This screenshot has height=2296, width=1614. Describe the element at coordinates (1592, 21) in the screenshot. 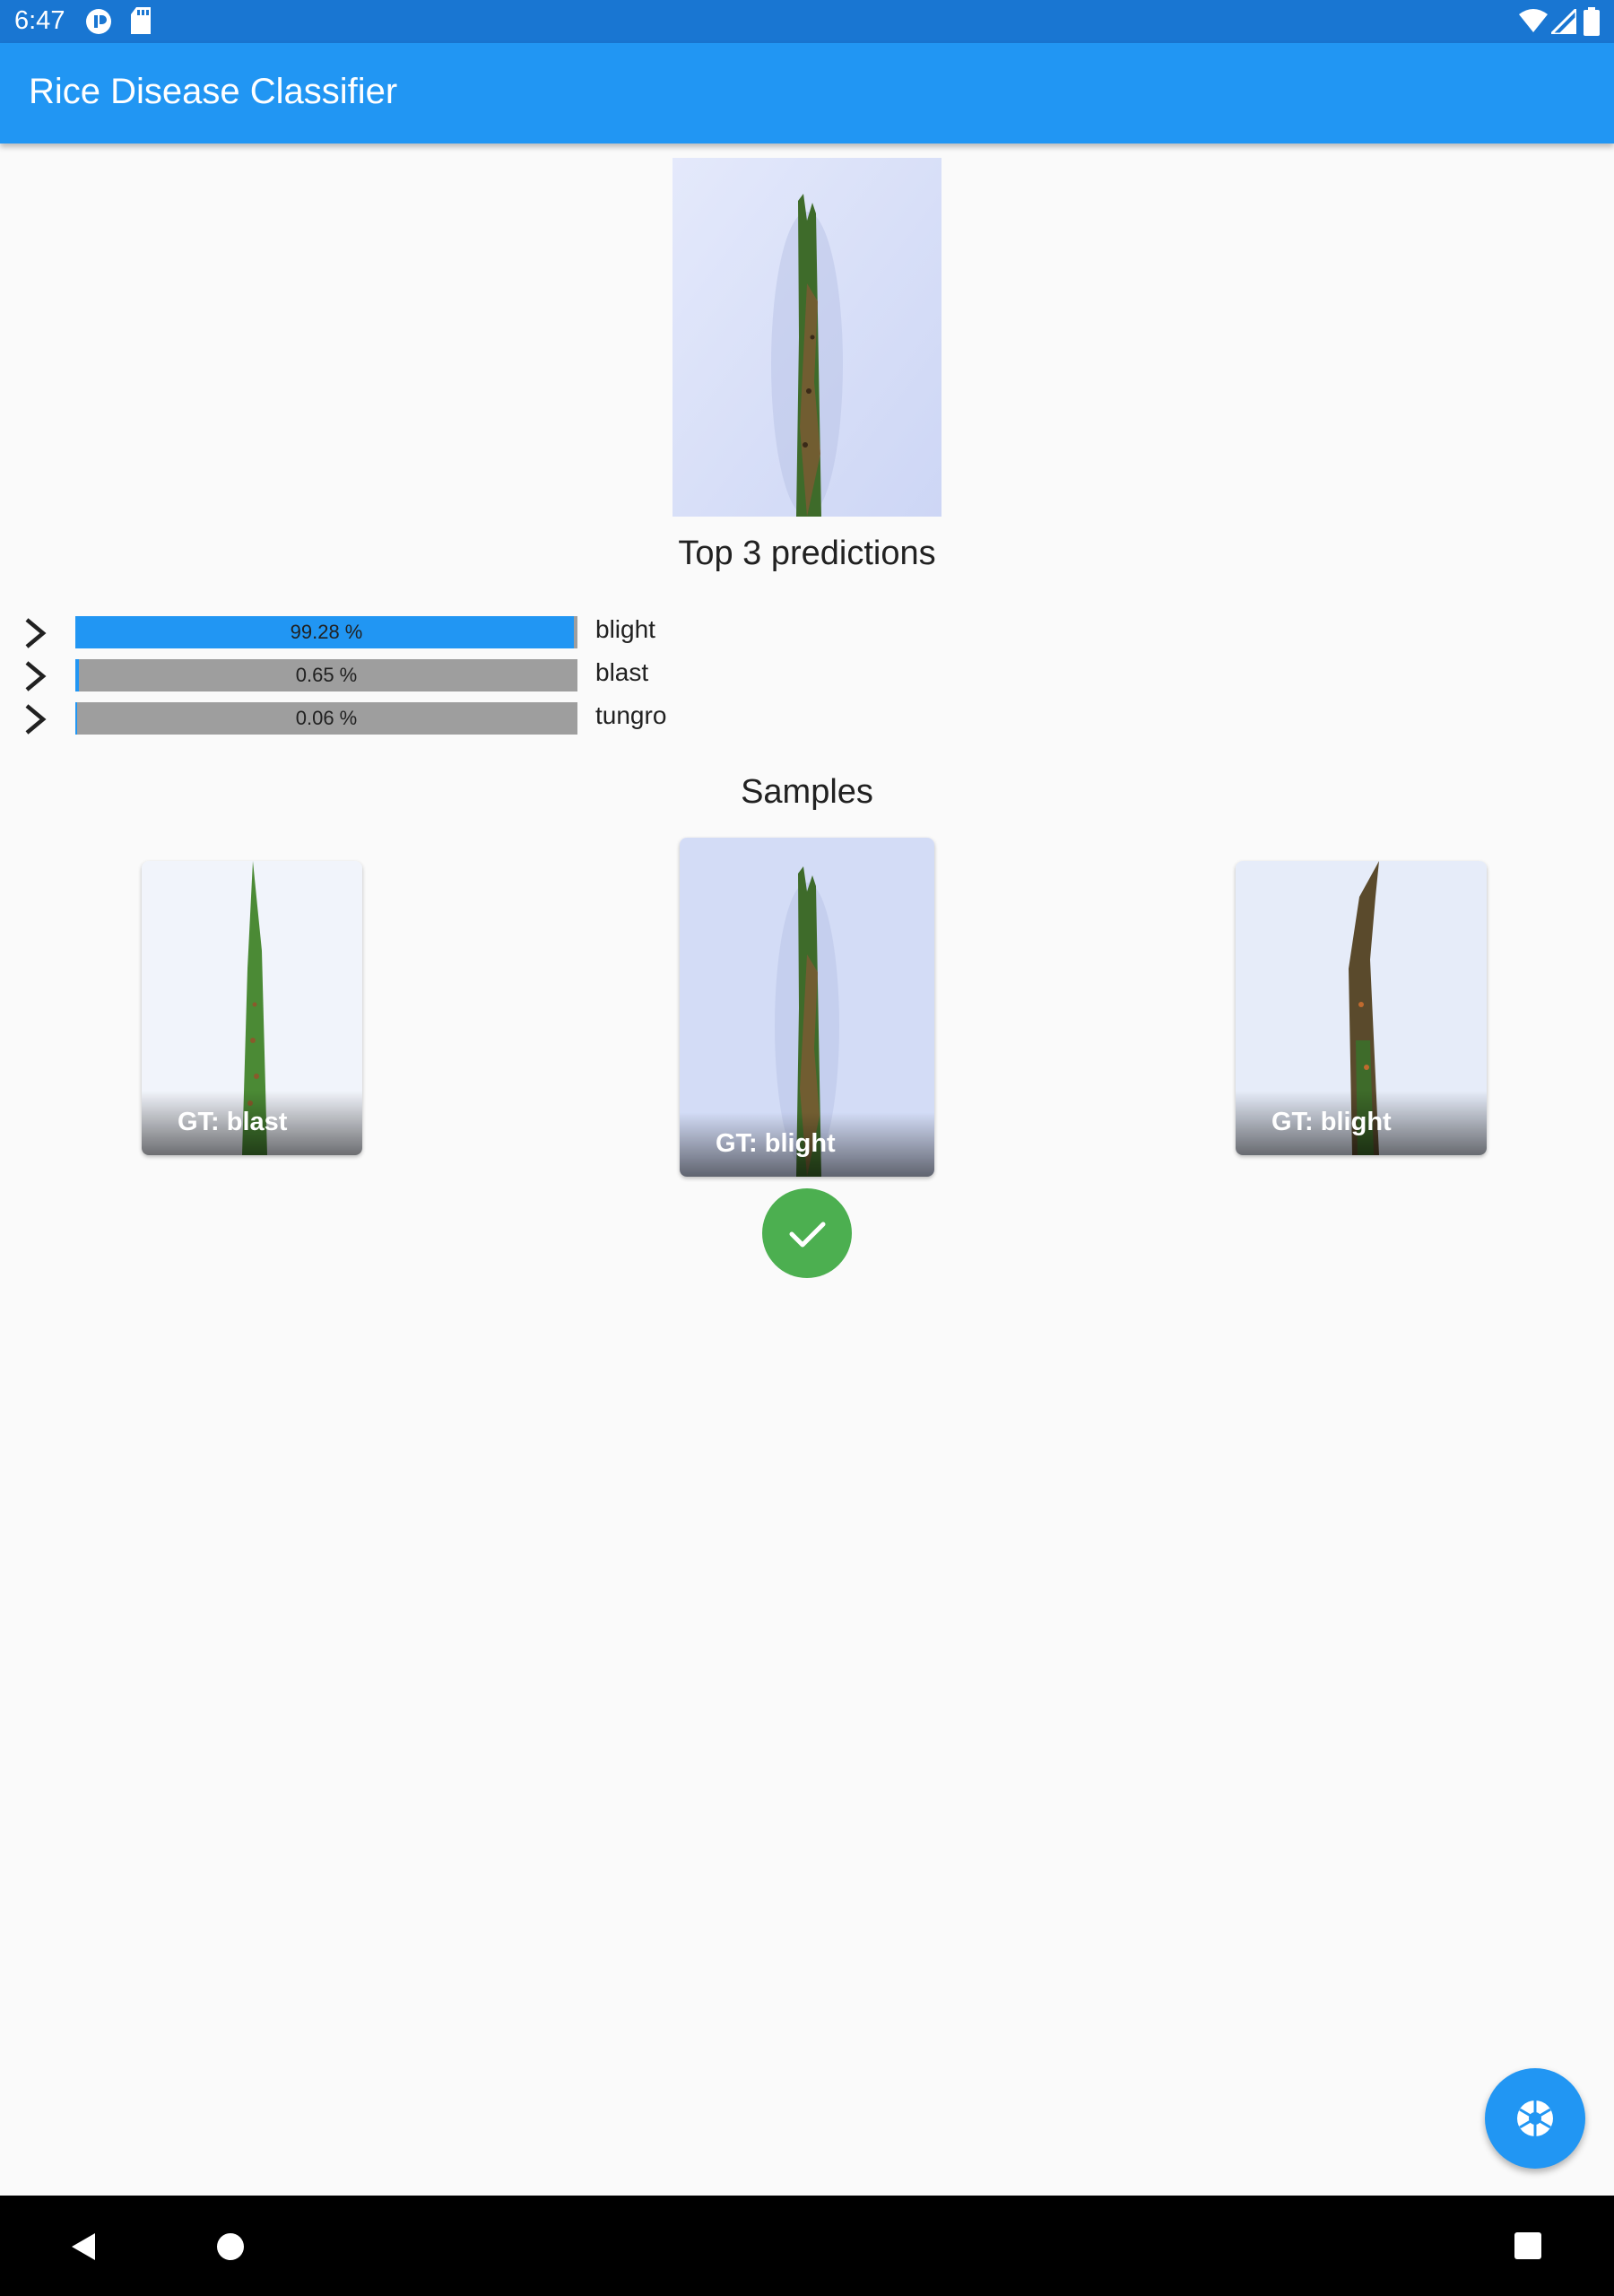

I see `battery-icon` at that location.